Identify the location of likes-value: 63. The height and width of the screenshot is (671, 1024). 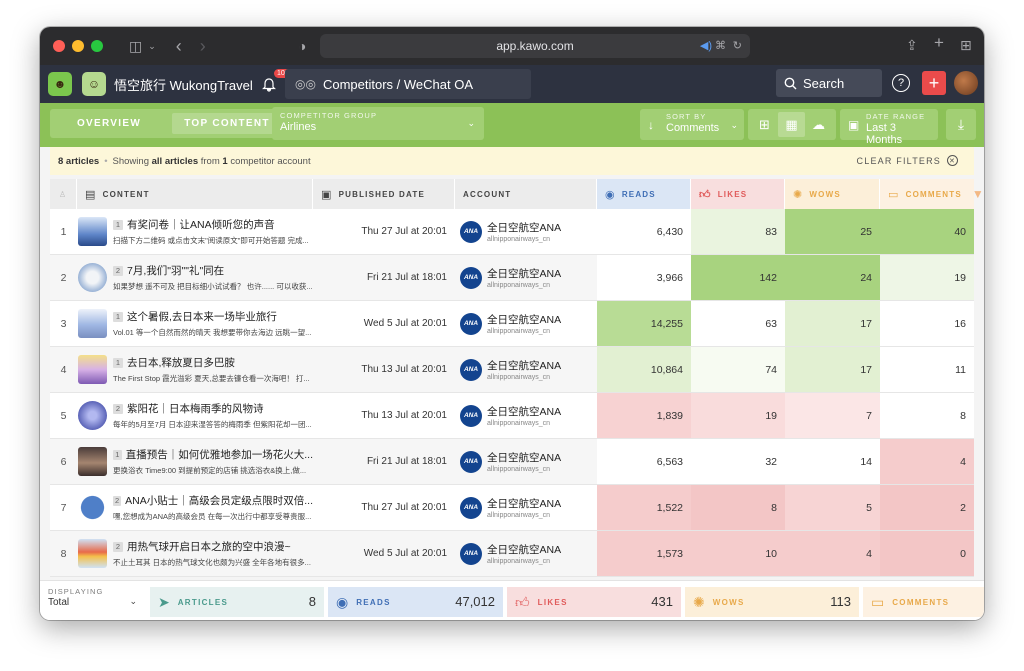
(738, 323).